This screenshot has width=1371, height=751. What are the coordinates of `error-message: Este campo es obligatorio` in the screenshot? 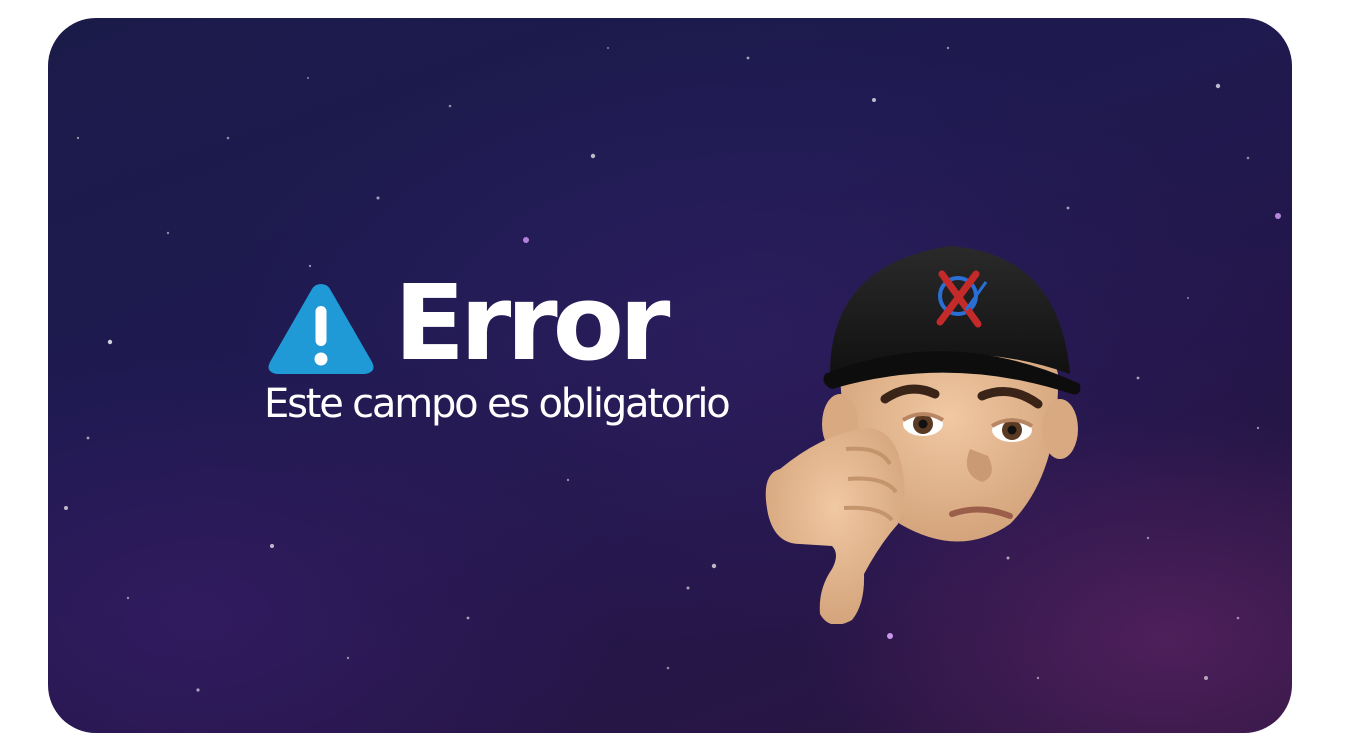 It's located at (497, 404).